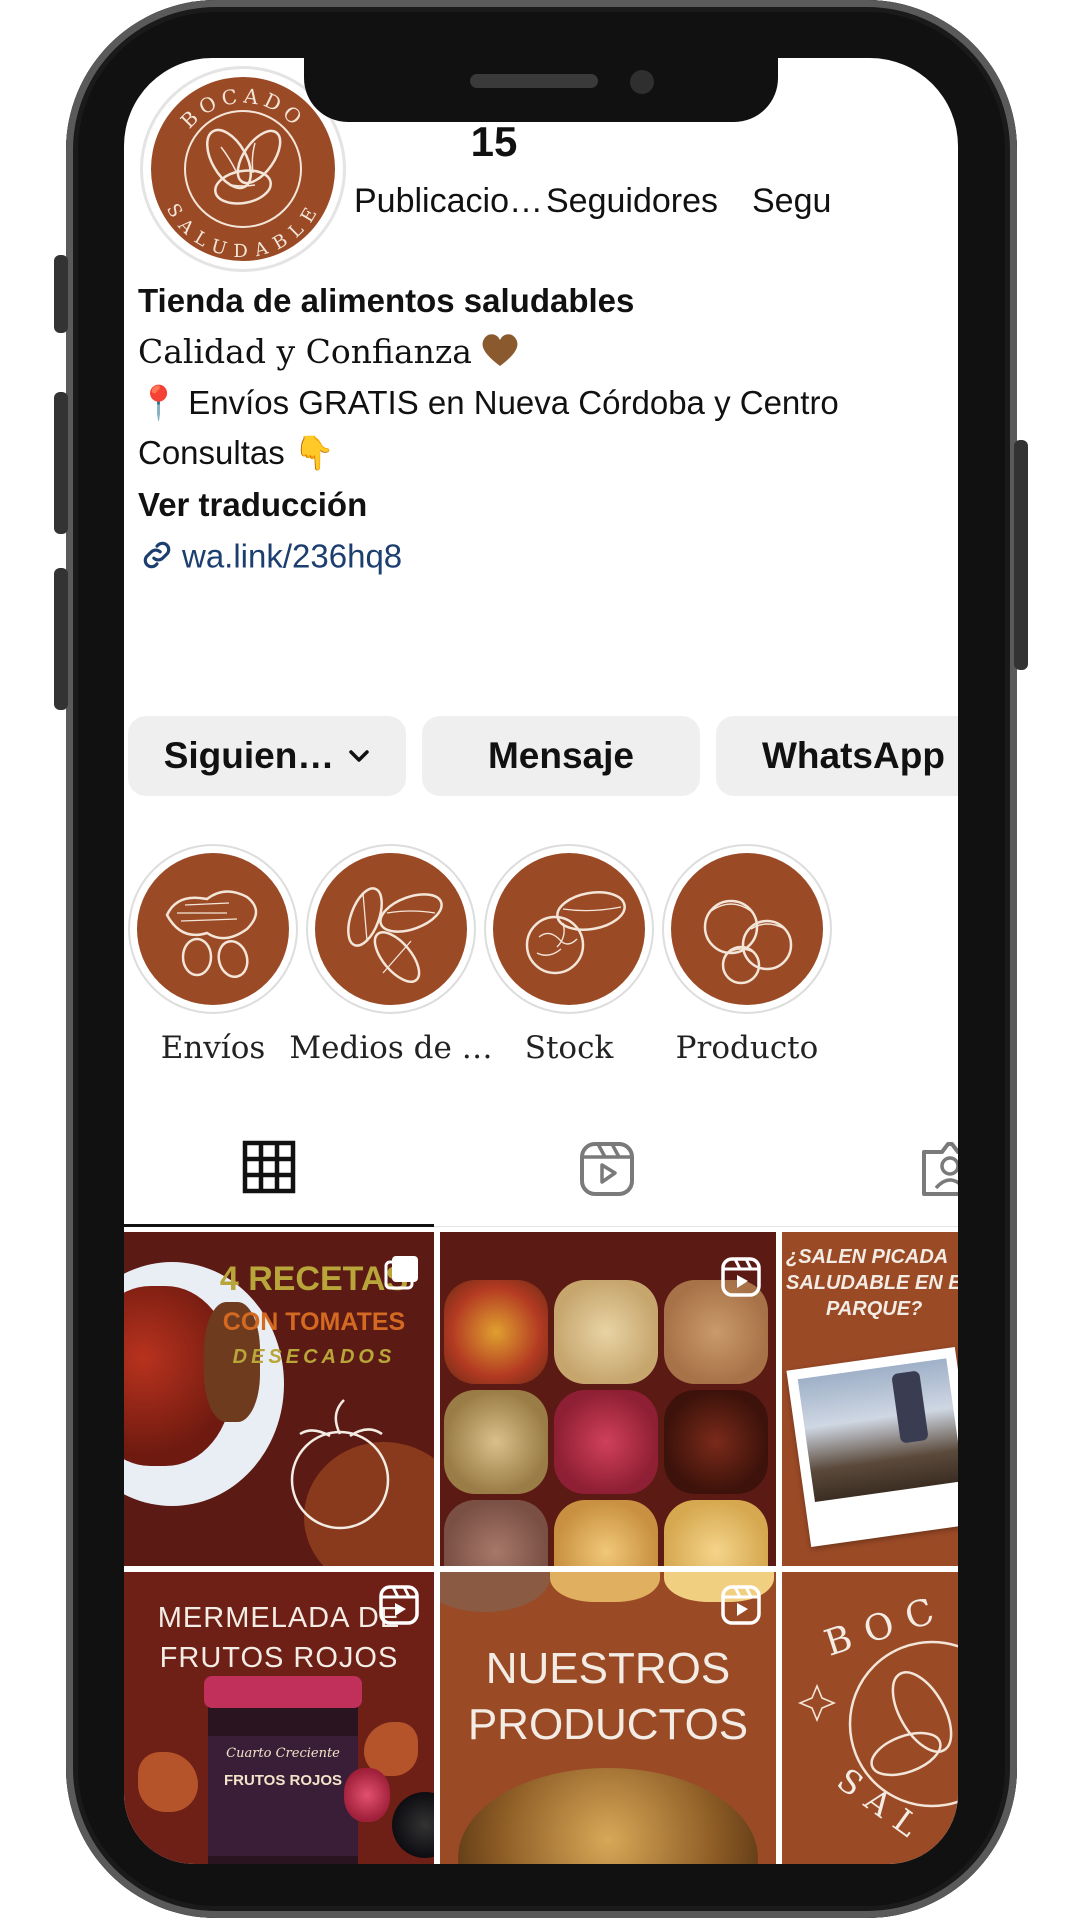 This screenshot has height=1920, width=1080. I want to click on tagged-icon, so click(940, 1169).